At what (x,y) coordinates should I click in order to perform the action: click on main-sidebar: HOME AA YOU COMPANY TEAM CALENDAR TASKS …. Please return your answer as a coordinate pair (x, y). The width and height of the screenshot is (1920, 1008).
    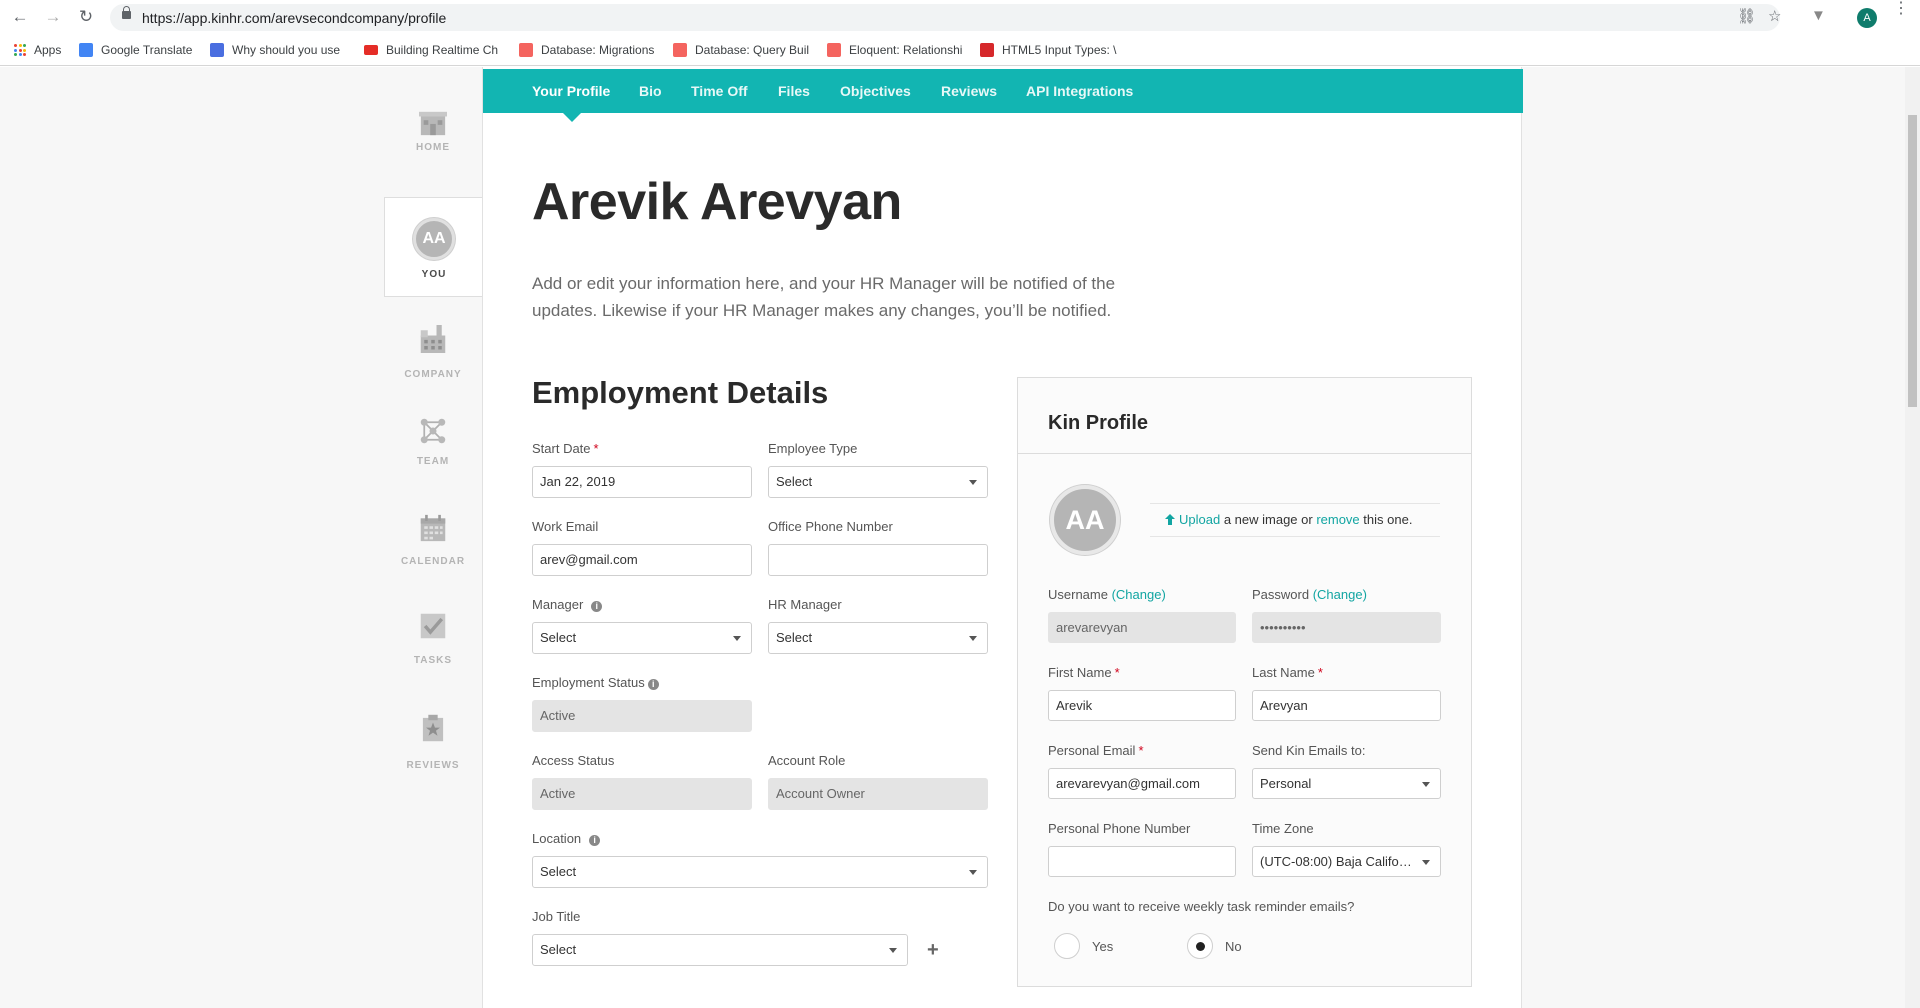
    Looking at the image, I should click on (433, 537).